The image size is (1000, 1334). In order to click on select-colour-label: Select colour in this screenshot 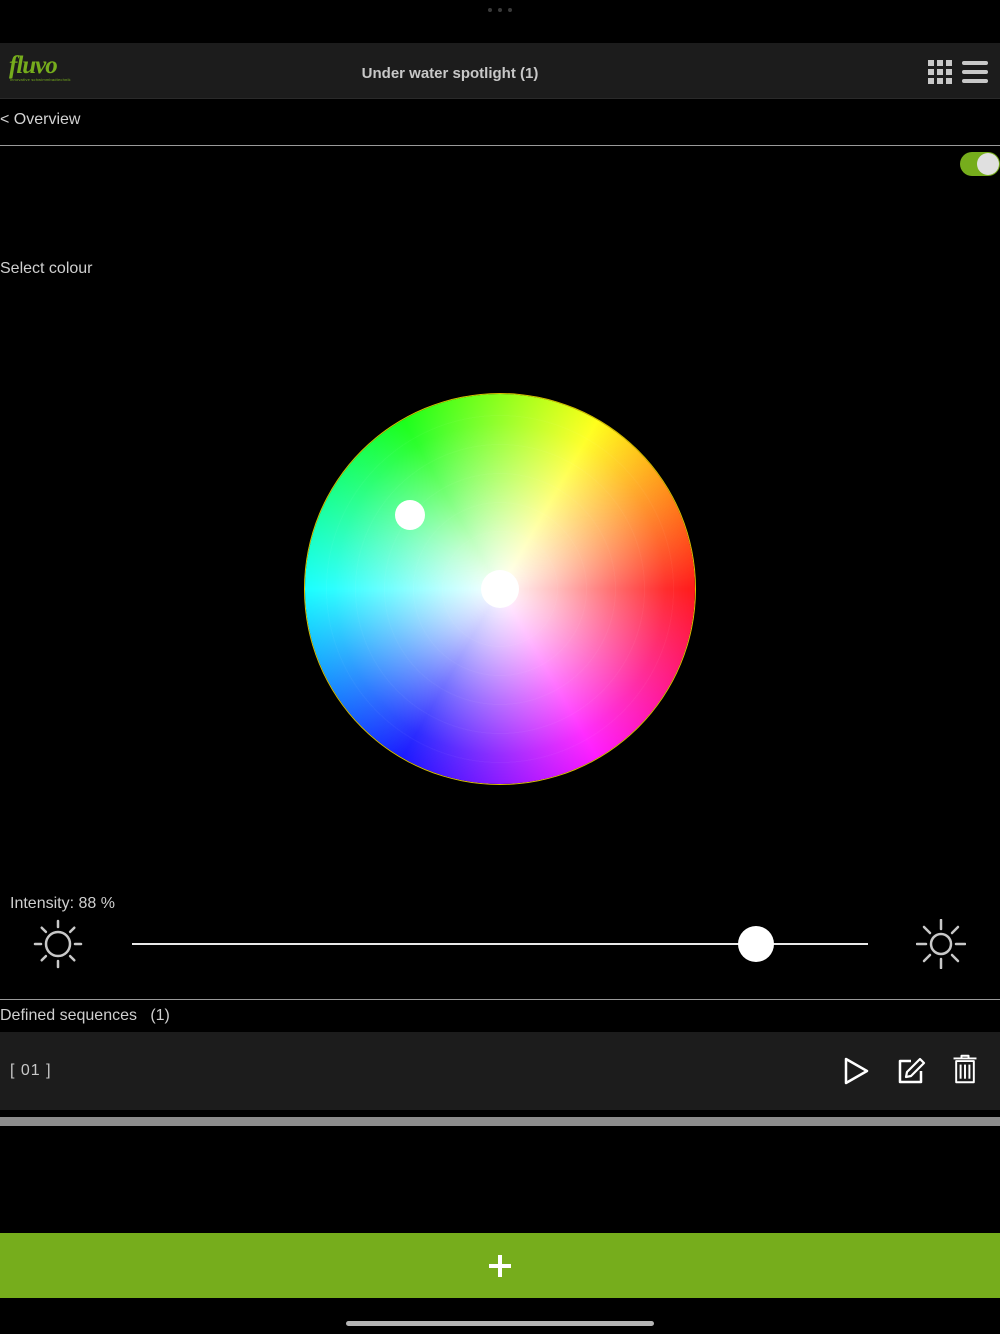, I will do `click(46, 268)`.